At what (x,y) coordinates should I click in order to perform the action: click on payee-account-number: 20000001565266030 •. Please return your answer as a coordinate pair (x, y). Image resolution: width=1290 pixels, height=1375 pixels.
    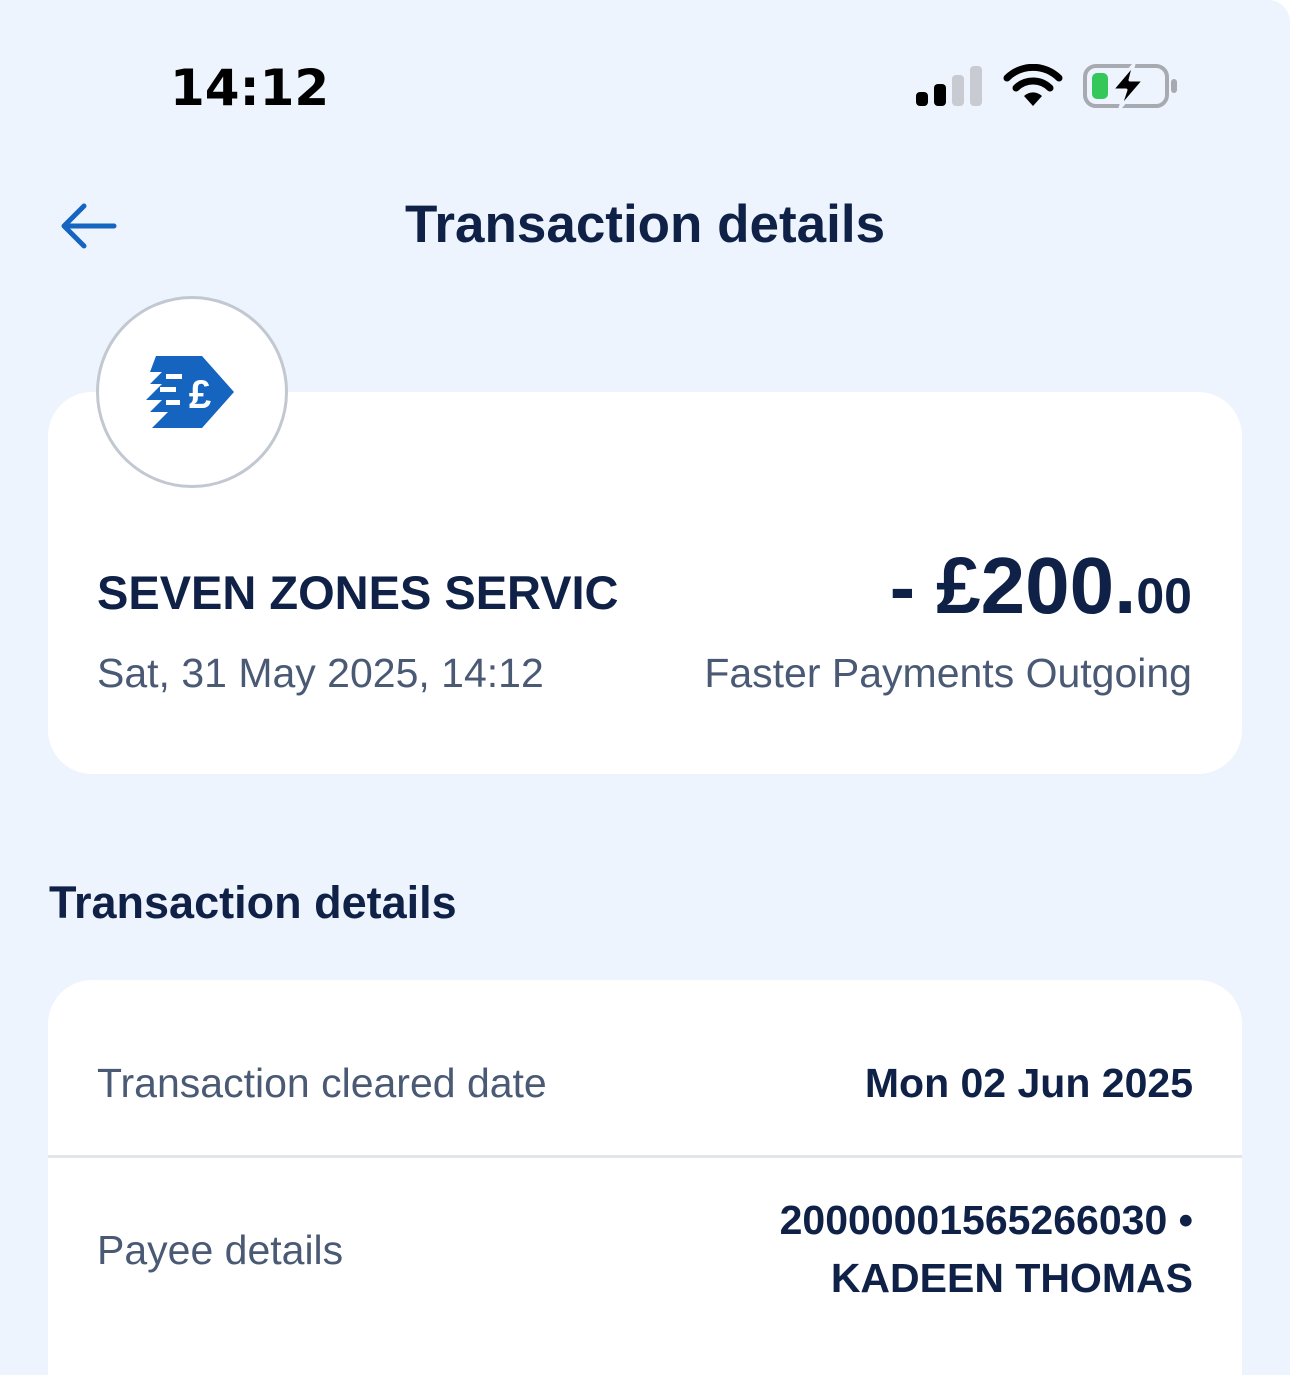
    Looking at the image, I should click on (986, 1220).